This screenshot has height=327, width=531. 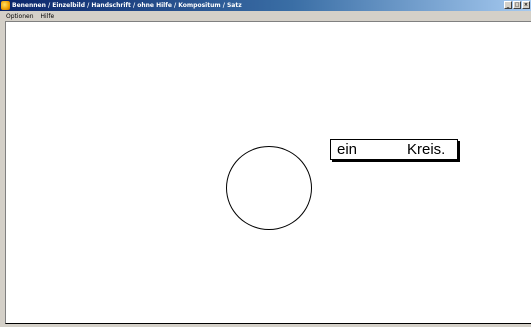 I want to click on maximize-button: □, so click(x=517, y=5).